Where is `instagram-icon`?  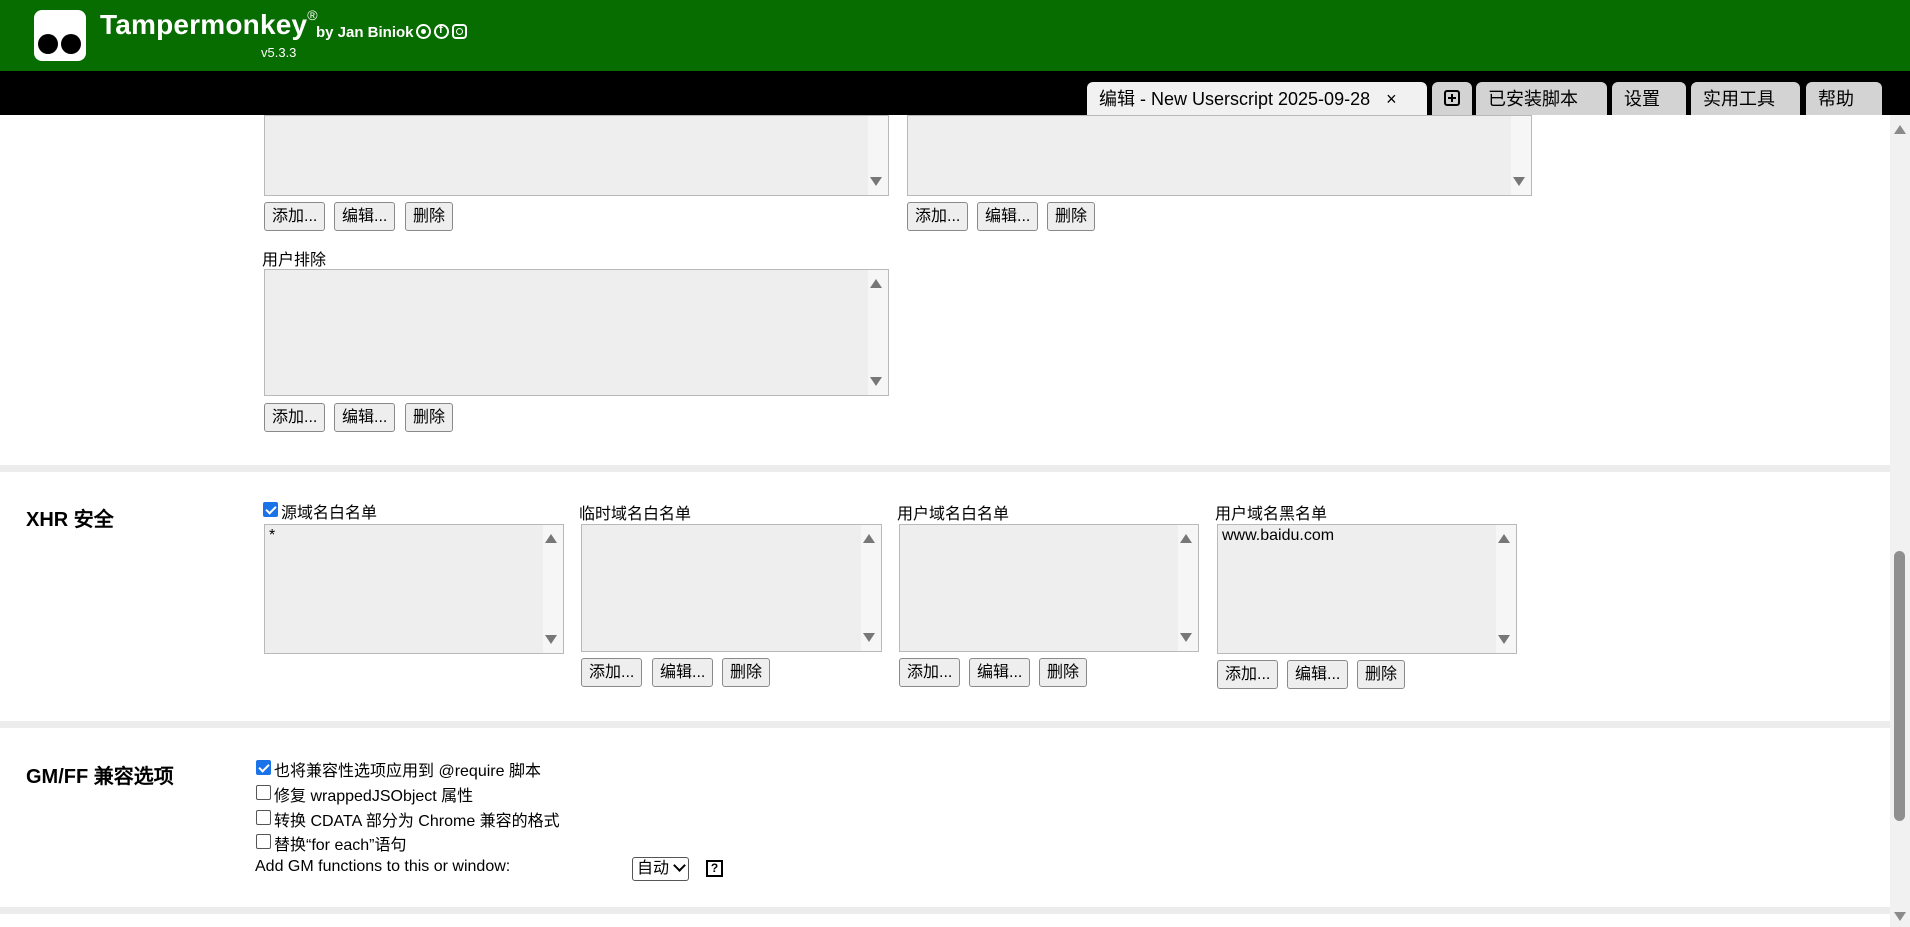 instagram-icon is located at coordinates (459, 31).